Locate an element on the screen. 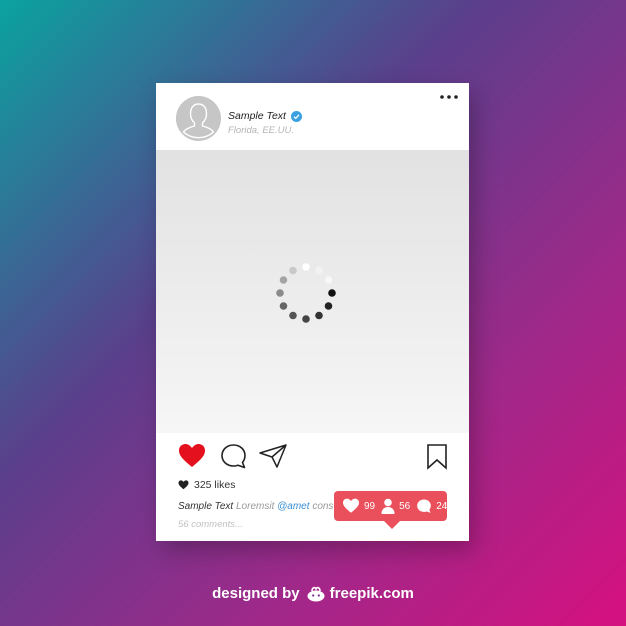  notification-followers: 56 is located at coordinates (395, 506).